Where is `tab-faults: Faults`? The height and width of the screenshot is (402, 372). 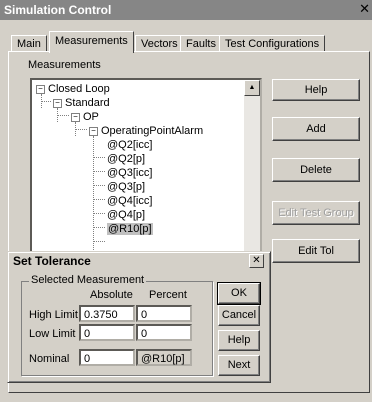 tab-faults: Faults is located at coordinates (201, 43).